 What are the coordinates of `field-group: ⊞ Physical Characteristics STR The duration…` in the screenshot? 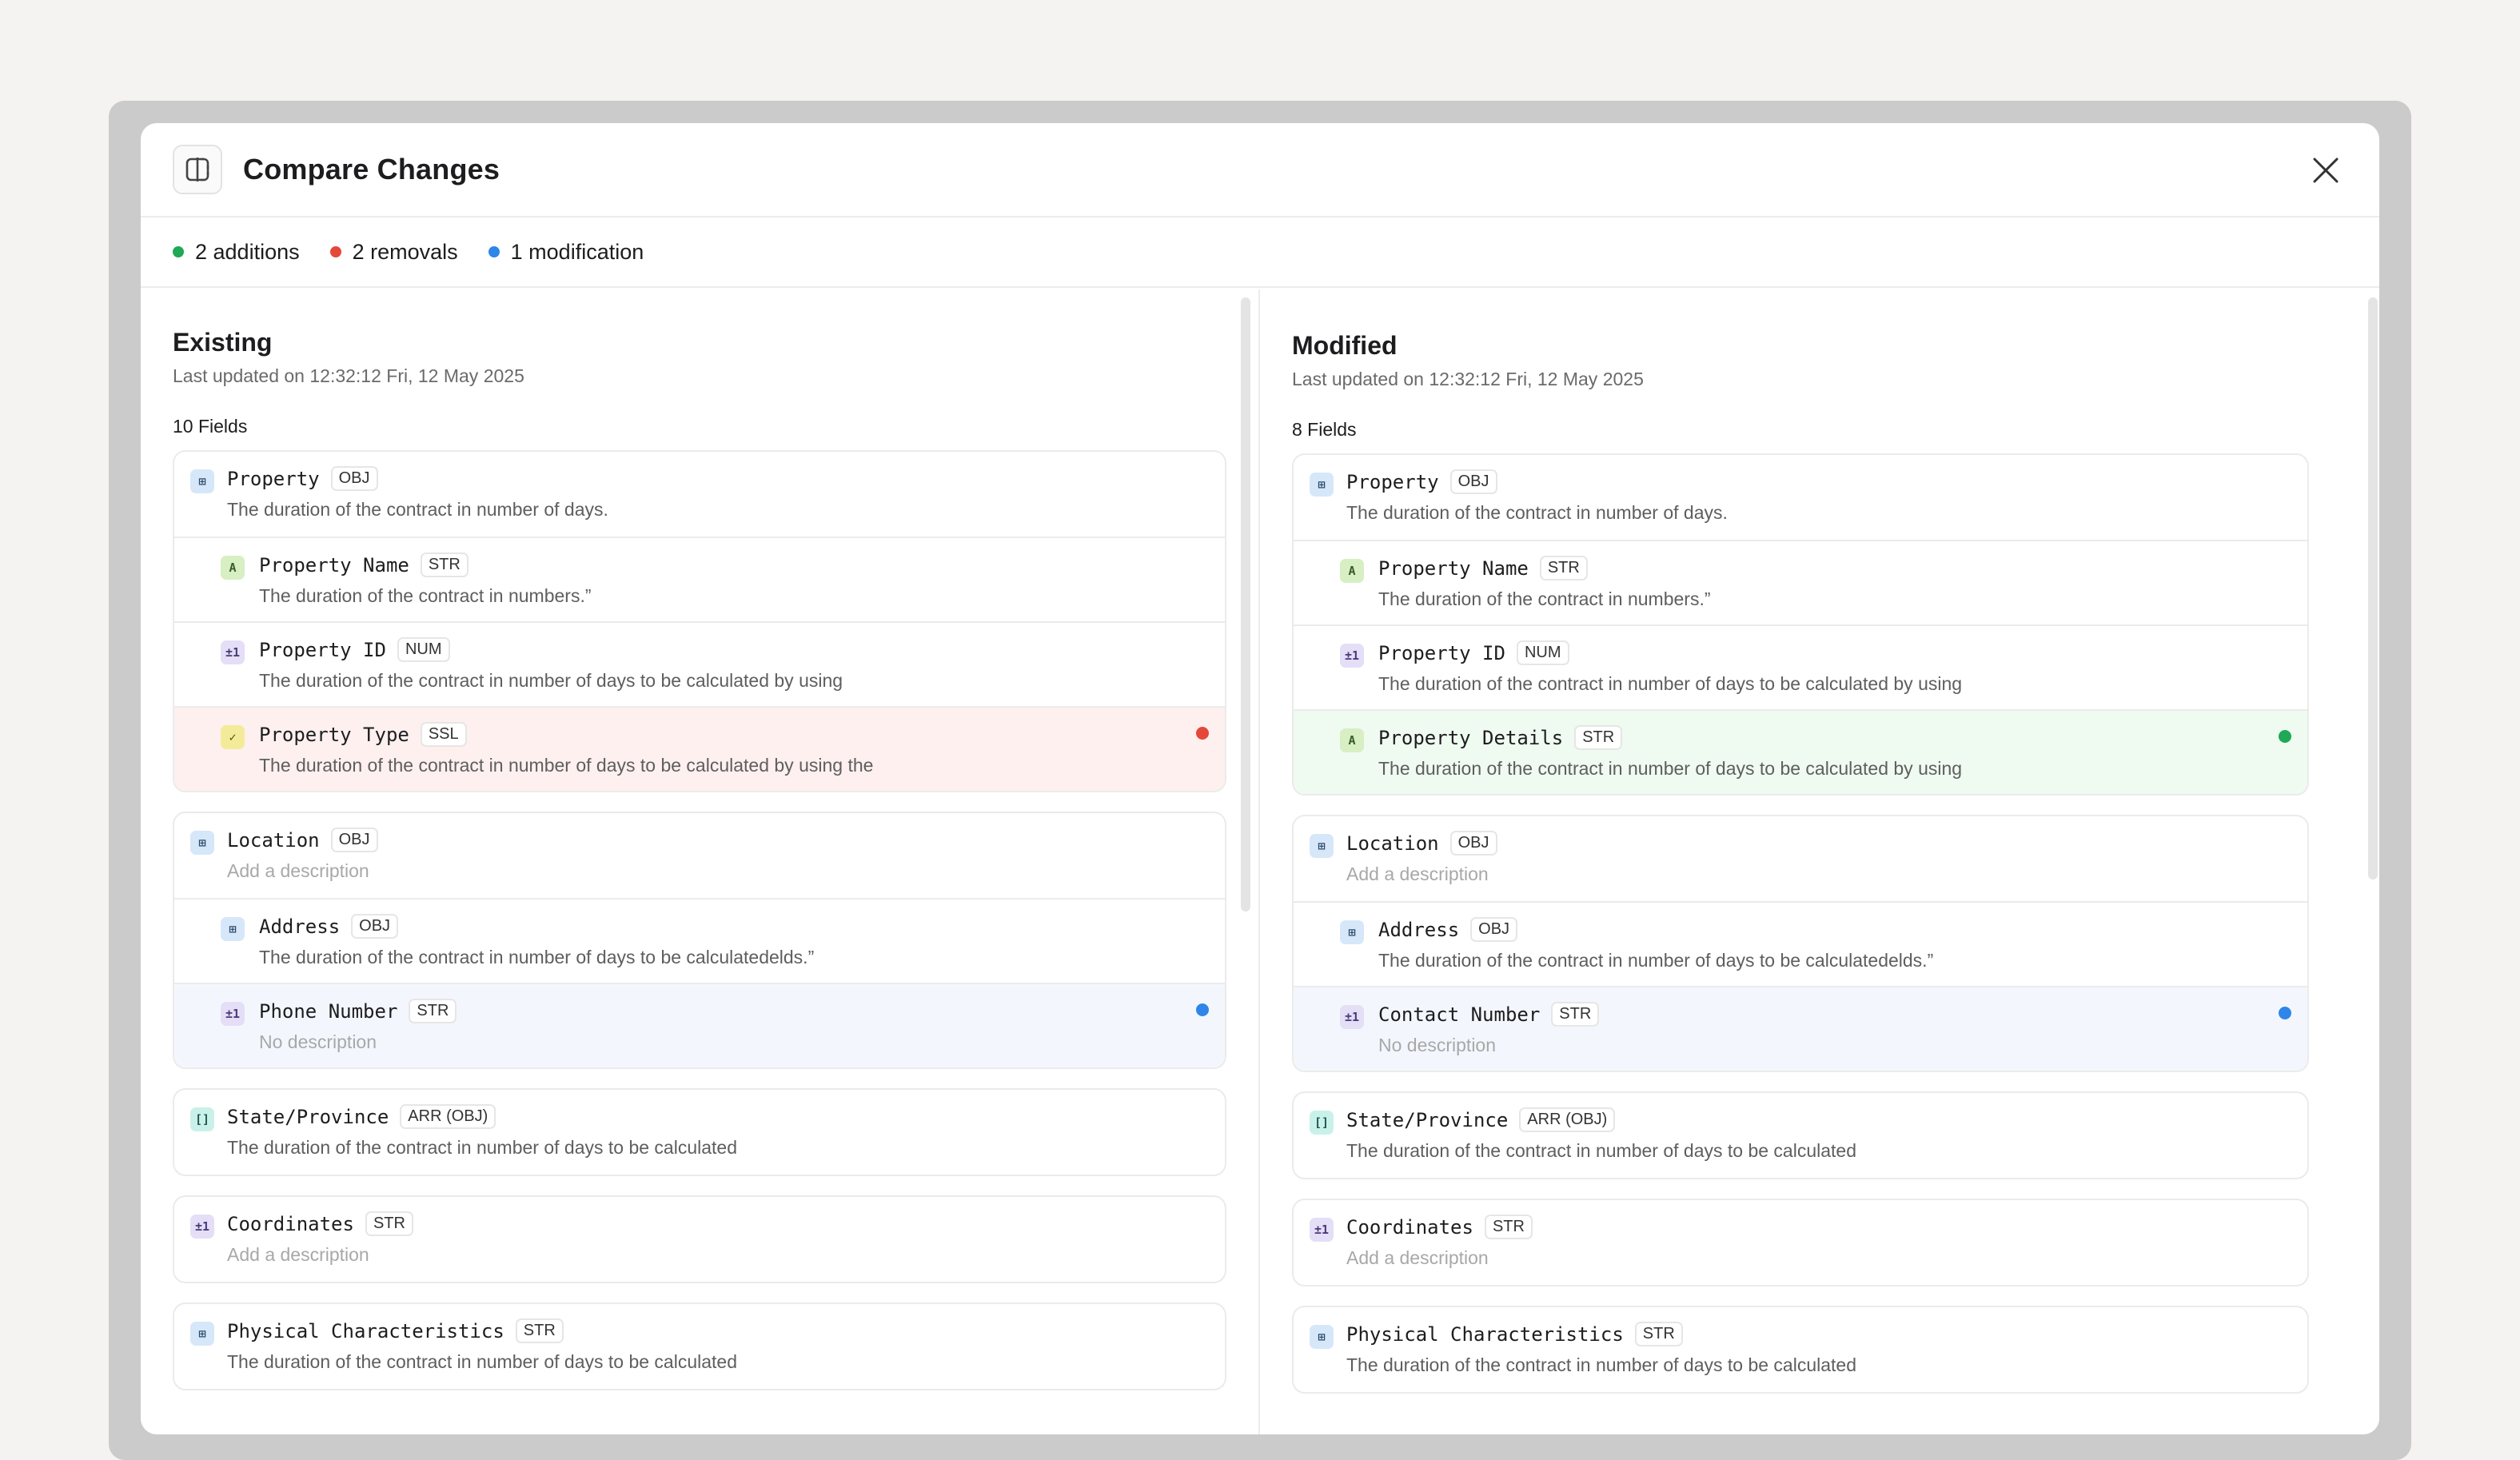 It's located at (1801, 1350).